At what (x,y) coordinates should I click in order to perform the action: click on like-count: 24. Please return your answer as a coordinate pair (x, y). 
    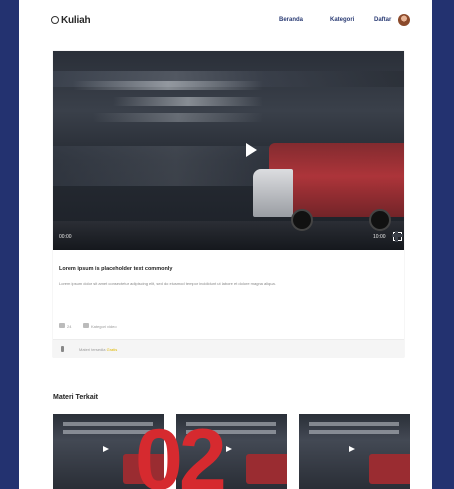
    Looking at the image, I should click on (69, 326).